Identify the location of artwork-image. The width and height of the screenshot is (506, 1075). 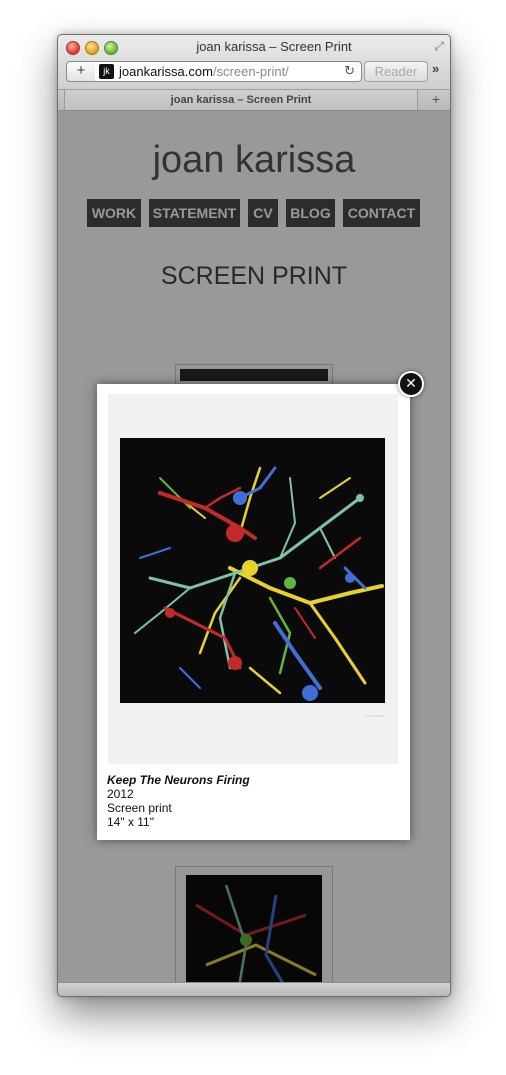
(252, 570).